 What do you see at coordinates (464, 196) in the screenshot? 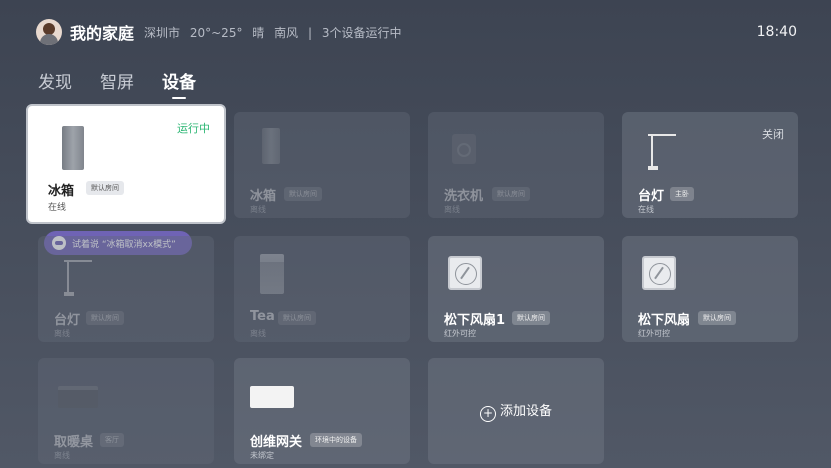
I see `device-name: 洗衣机` at bounding box center [464, 196].